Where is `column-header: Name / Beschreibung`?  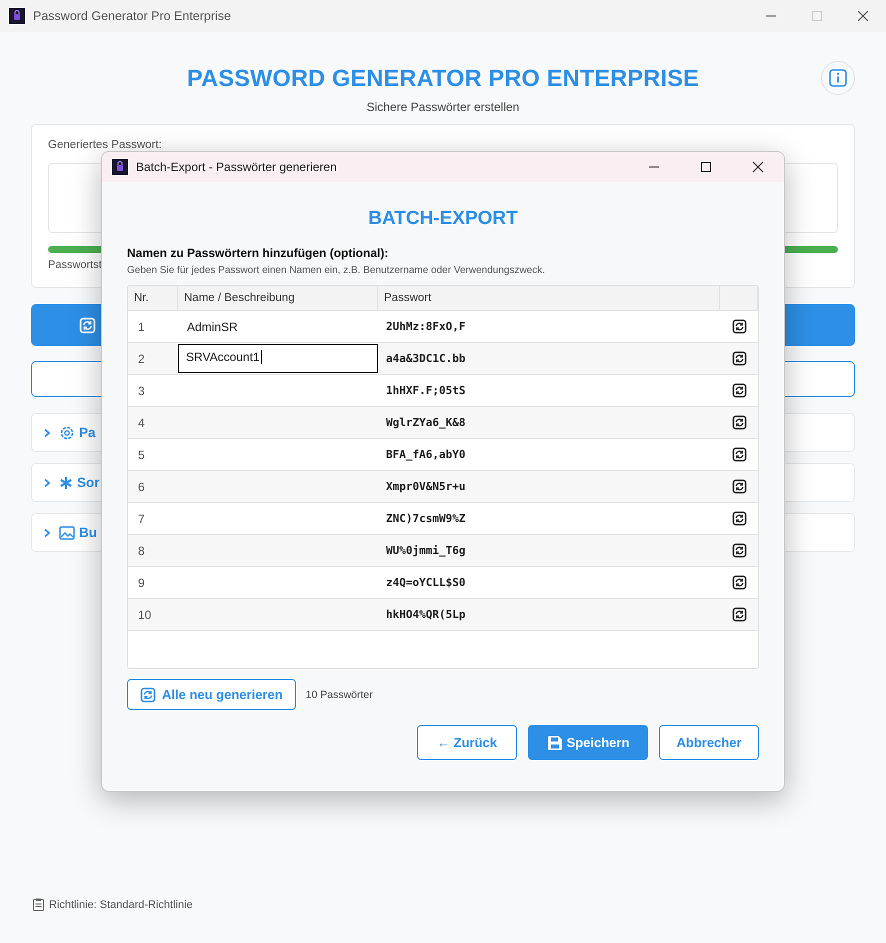
column-header: Name / Beschreibung is located at coordinates (278, 298).